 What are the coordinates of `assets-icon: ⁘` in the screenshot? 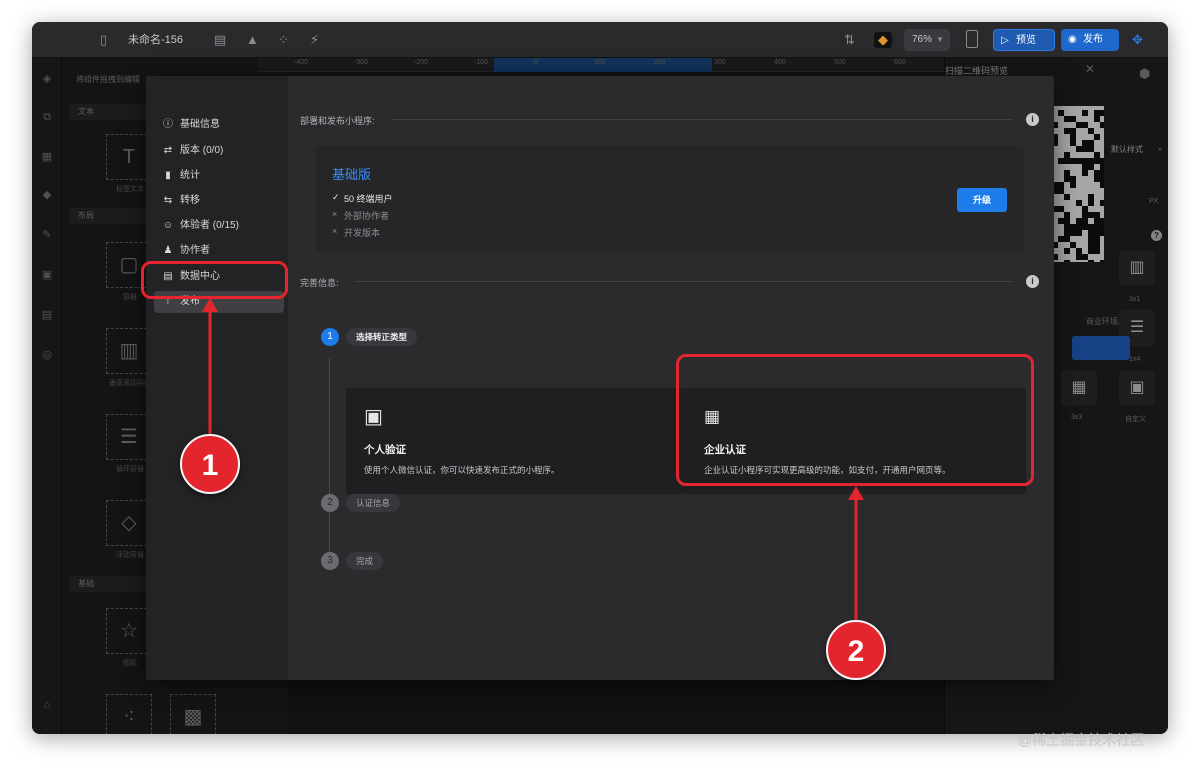 It's located at (283, 40).